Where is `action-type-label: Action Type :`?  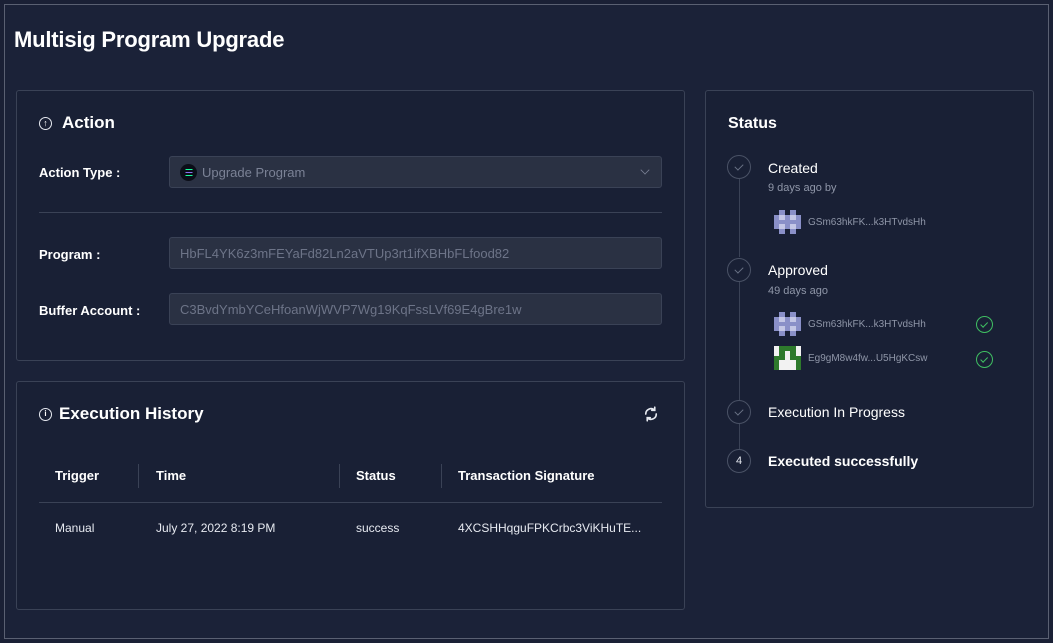 action-type-label: Action Type : is located at coordinates (80, 172).